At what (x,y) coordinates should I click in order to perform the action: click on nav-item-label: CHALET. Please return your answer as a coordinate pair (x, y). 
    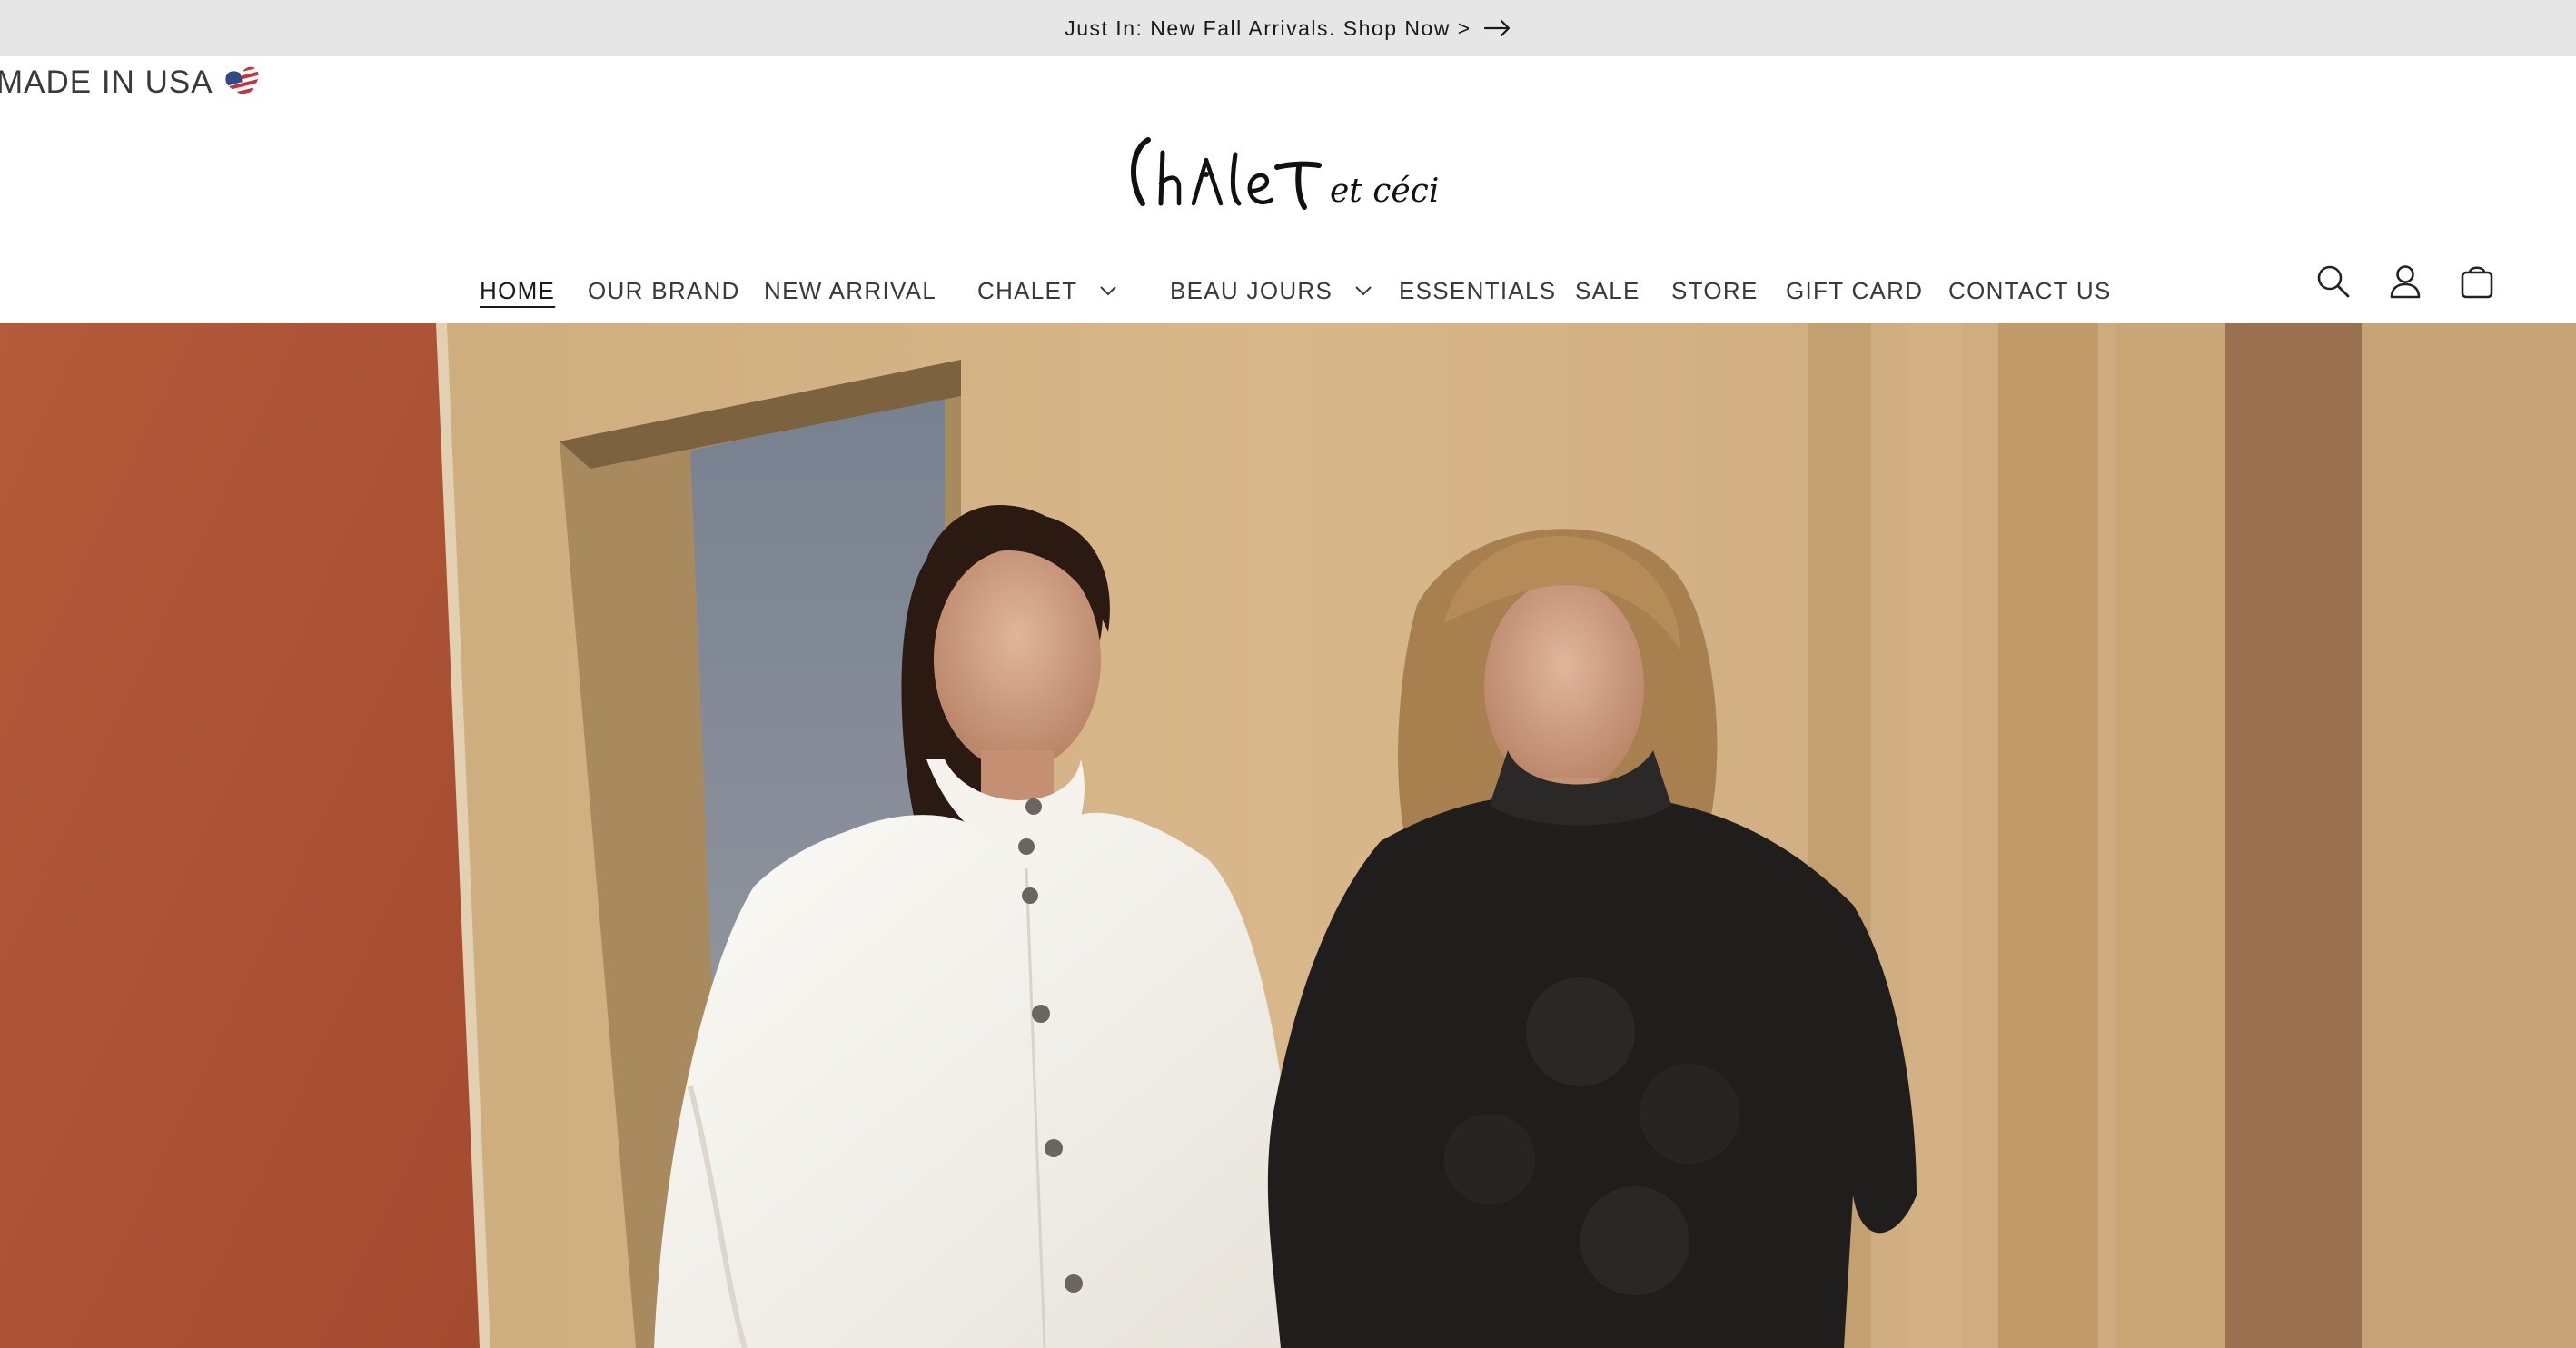
    Looking at the image, I should click on (1027, 290).